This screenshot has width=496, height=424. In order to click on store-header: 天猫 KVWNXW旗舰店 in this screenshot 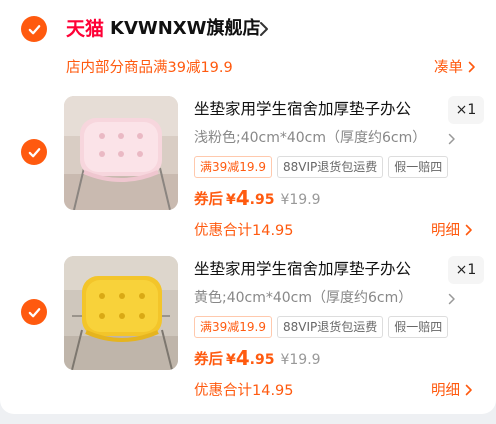, I will do `click(248, 30)`.